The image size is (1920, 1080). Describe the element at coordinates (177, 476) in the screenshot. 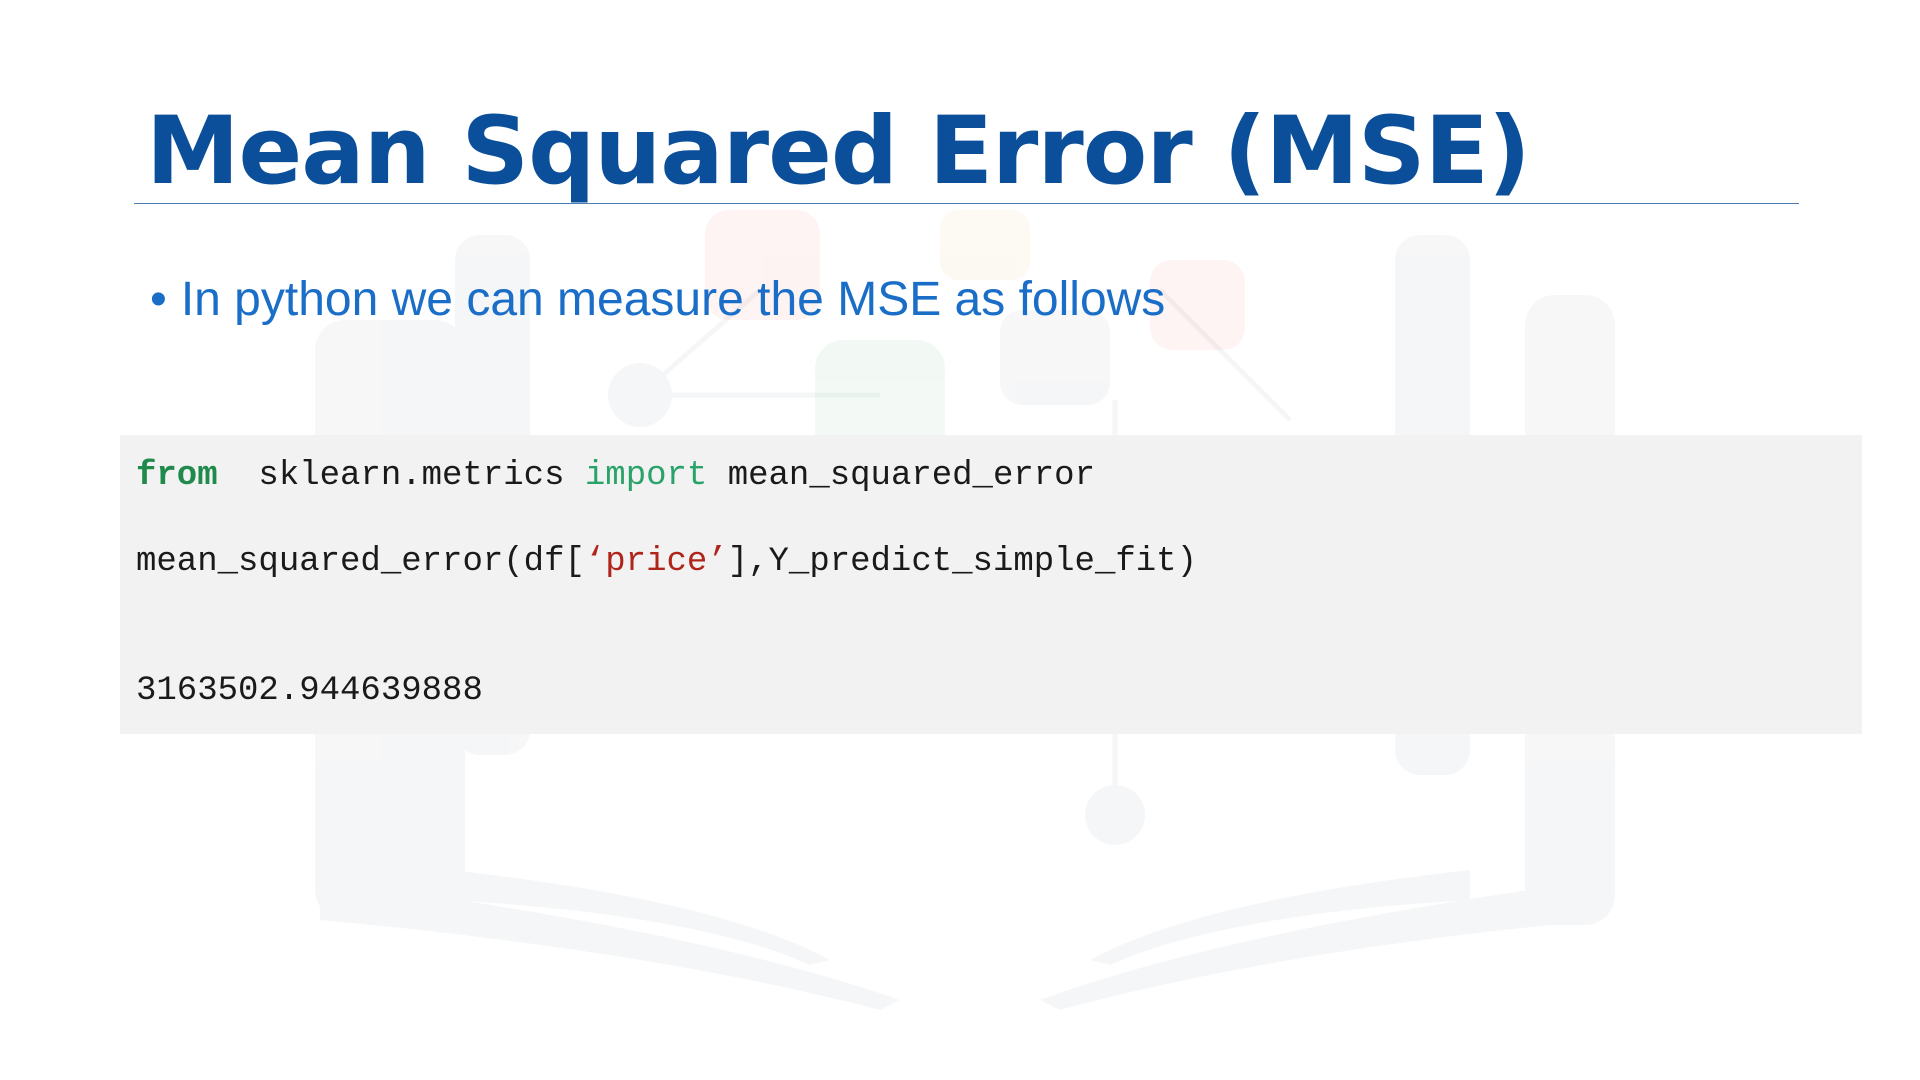

I see `keyword-from: from` at that location.